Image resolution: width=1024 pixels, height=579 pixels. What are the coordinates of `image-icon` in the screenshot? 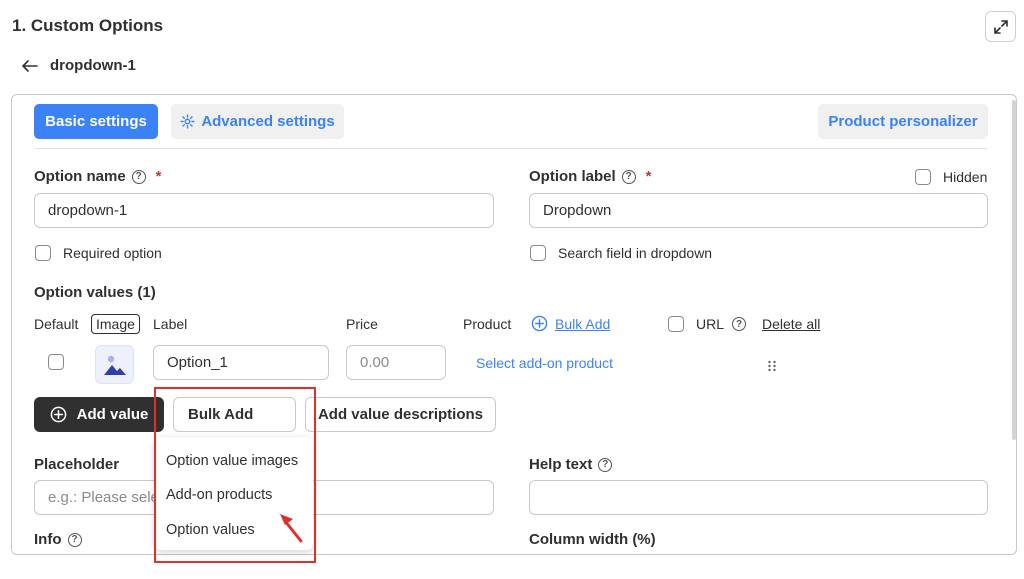 It's located at (114, 365).